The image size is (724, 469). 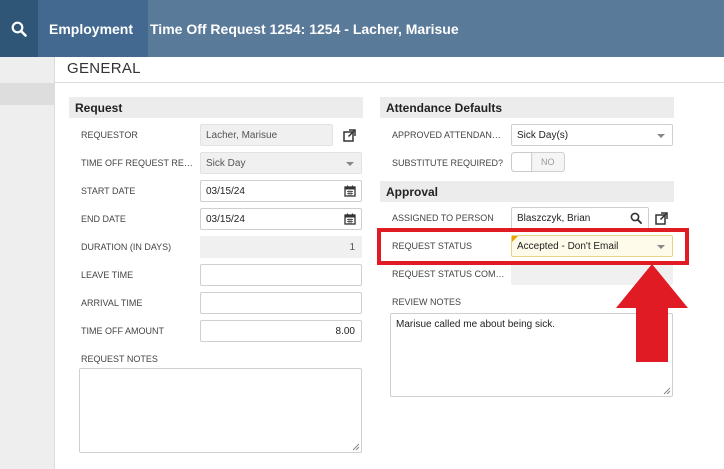 I want to click on open-assigned-person-button, so click(x=661, y=218).